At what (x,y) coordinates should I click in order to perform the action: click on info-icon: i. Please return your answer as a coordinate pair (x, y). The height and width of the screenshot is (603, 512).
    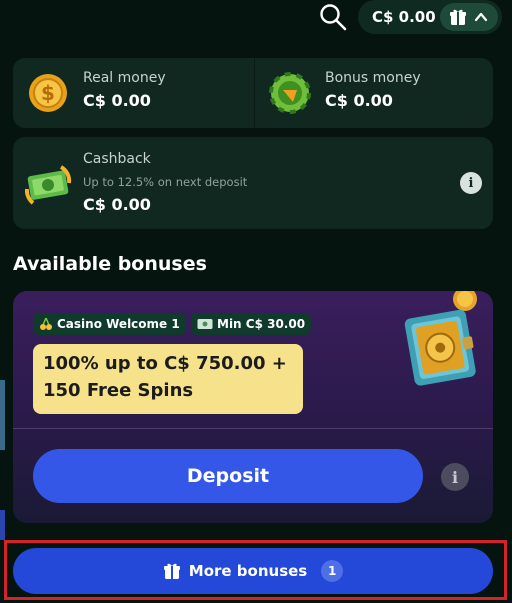
    Looking at the image, I should click on (471, 183).